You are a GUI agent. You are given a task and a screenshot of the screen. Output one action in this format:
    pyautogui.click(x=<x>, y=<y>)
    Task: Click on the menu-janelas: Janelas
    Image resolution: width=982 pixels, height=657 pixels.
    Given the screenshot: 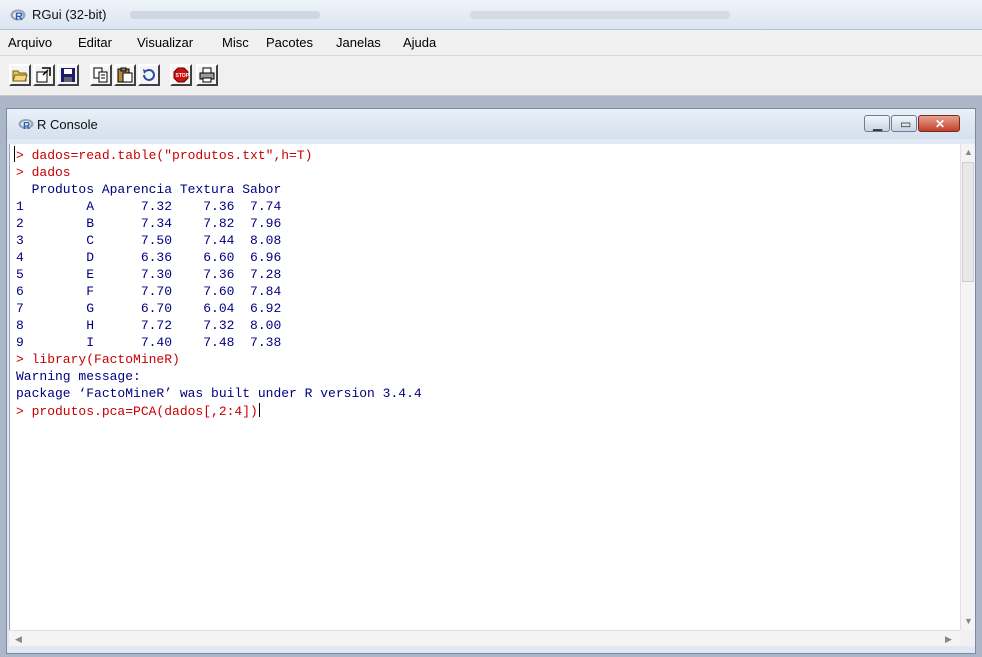 What is the action you would take?
    pyautogui.click(x=358, y=42)
    